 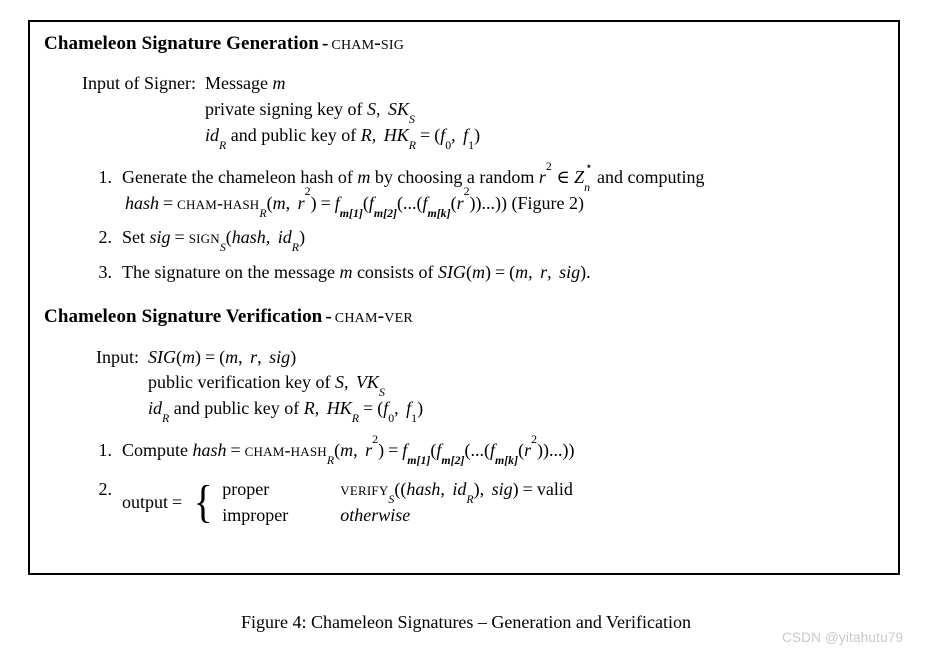 I want to click on generation-heading-title: Chameleon Signature Generation, so click(x=181, y=43).